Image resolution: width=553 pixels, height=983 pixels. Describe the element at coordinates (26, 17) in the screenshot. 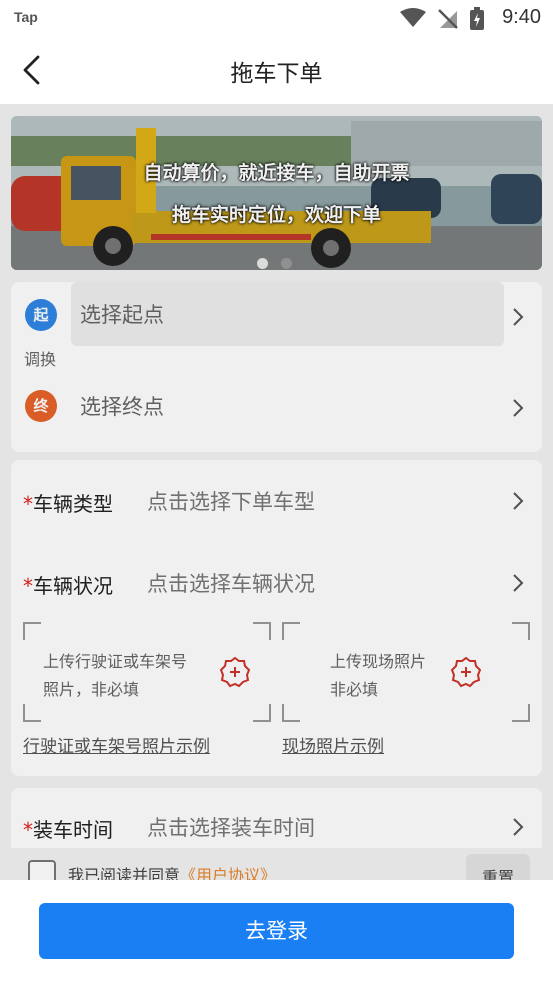

I see `carrier-label: Tap` at that location.